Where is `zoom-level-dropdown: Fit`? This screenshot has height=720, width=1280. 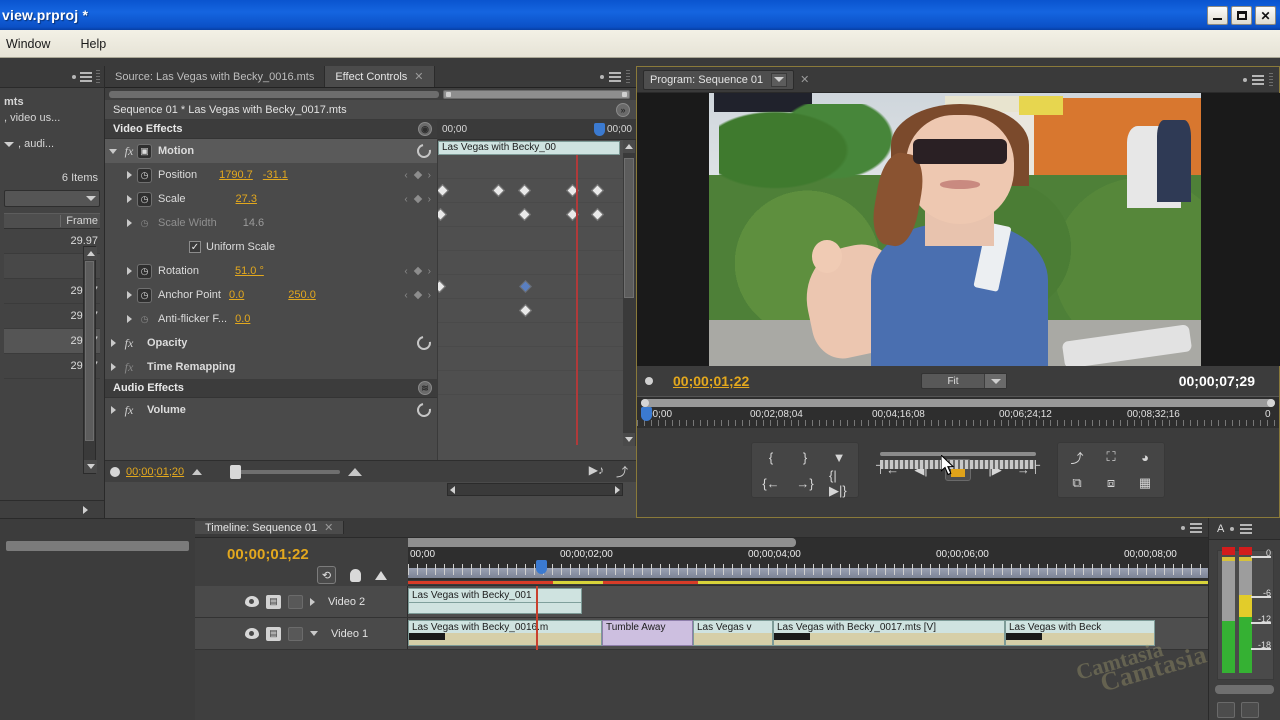 zoom-level-dropdown: Fit is located at coordinates (964, 381).